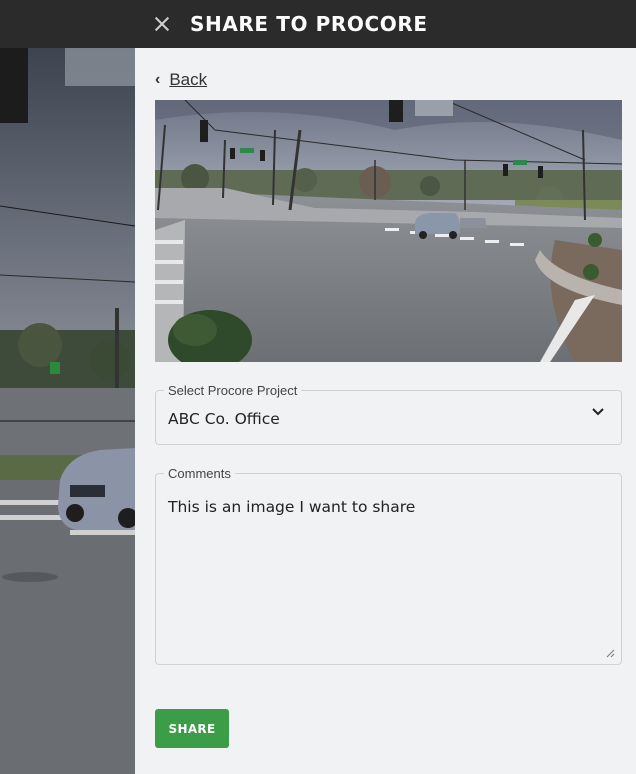 The width and height of the screenshot is (636, 774). What do you see at coordinates (233, 390) in the screenshot?
I see `project-select-label: Select Procore Project` at bounding box center [233, 390].